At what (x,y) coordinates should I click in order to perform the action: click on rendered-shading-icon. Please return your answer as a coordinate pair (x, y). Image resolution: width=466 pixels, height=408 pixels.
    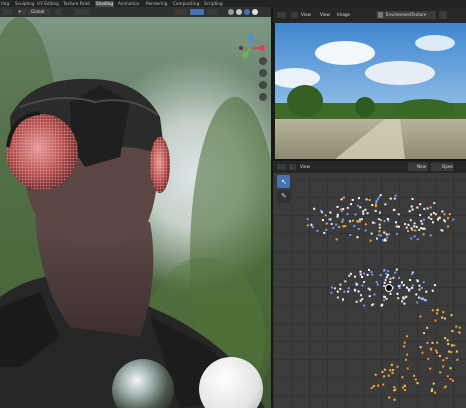
    Looking at the image, I should click on (255, 12).